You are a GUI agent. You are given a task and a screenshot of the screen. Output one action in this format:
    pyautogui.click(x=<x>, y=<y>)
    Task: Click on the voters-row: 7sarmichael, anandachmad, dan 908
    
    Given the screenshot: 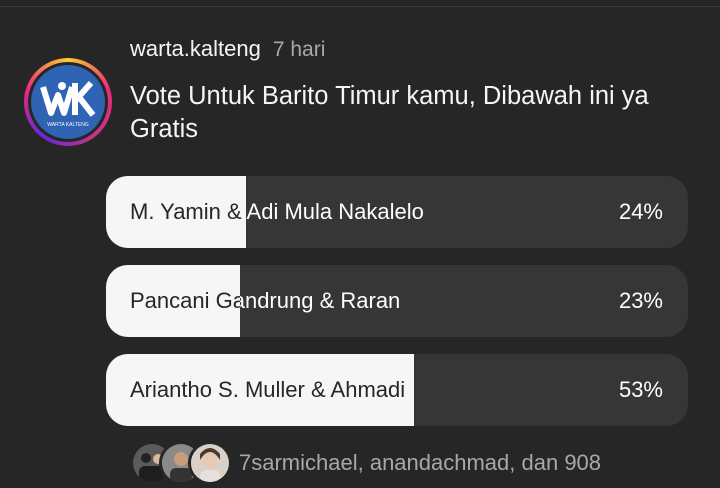 What is the action you would take?
    pyautogui.click(x=365, y=463)
    